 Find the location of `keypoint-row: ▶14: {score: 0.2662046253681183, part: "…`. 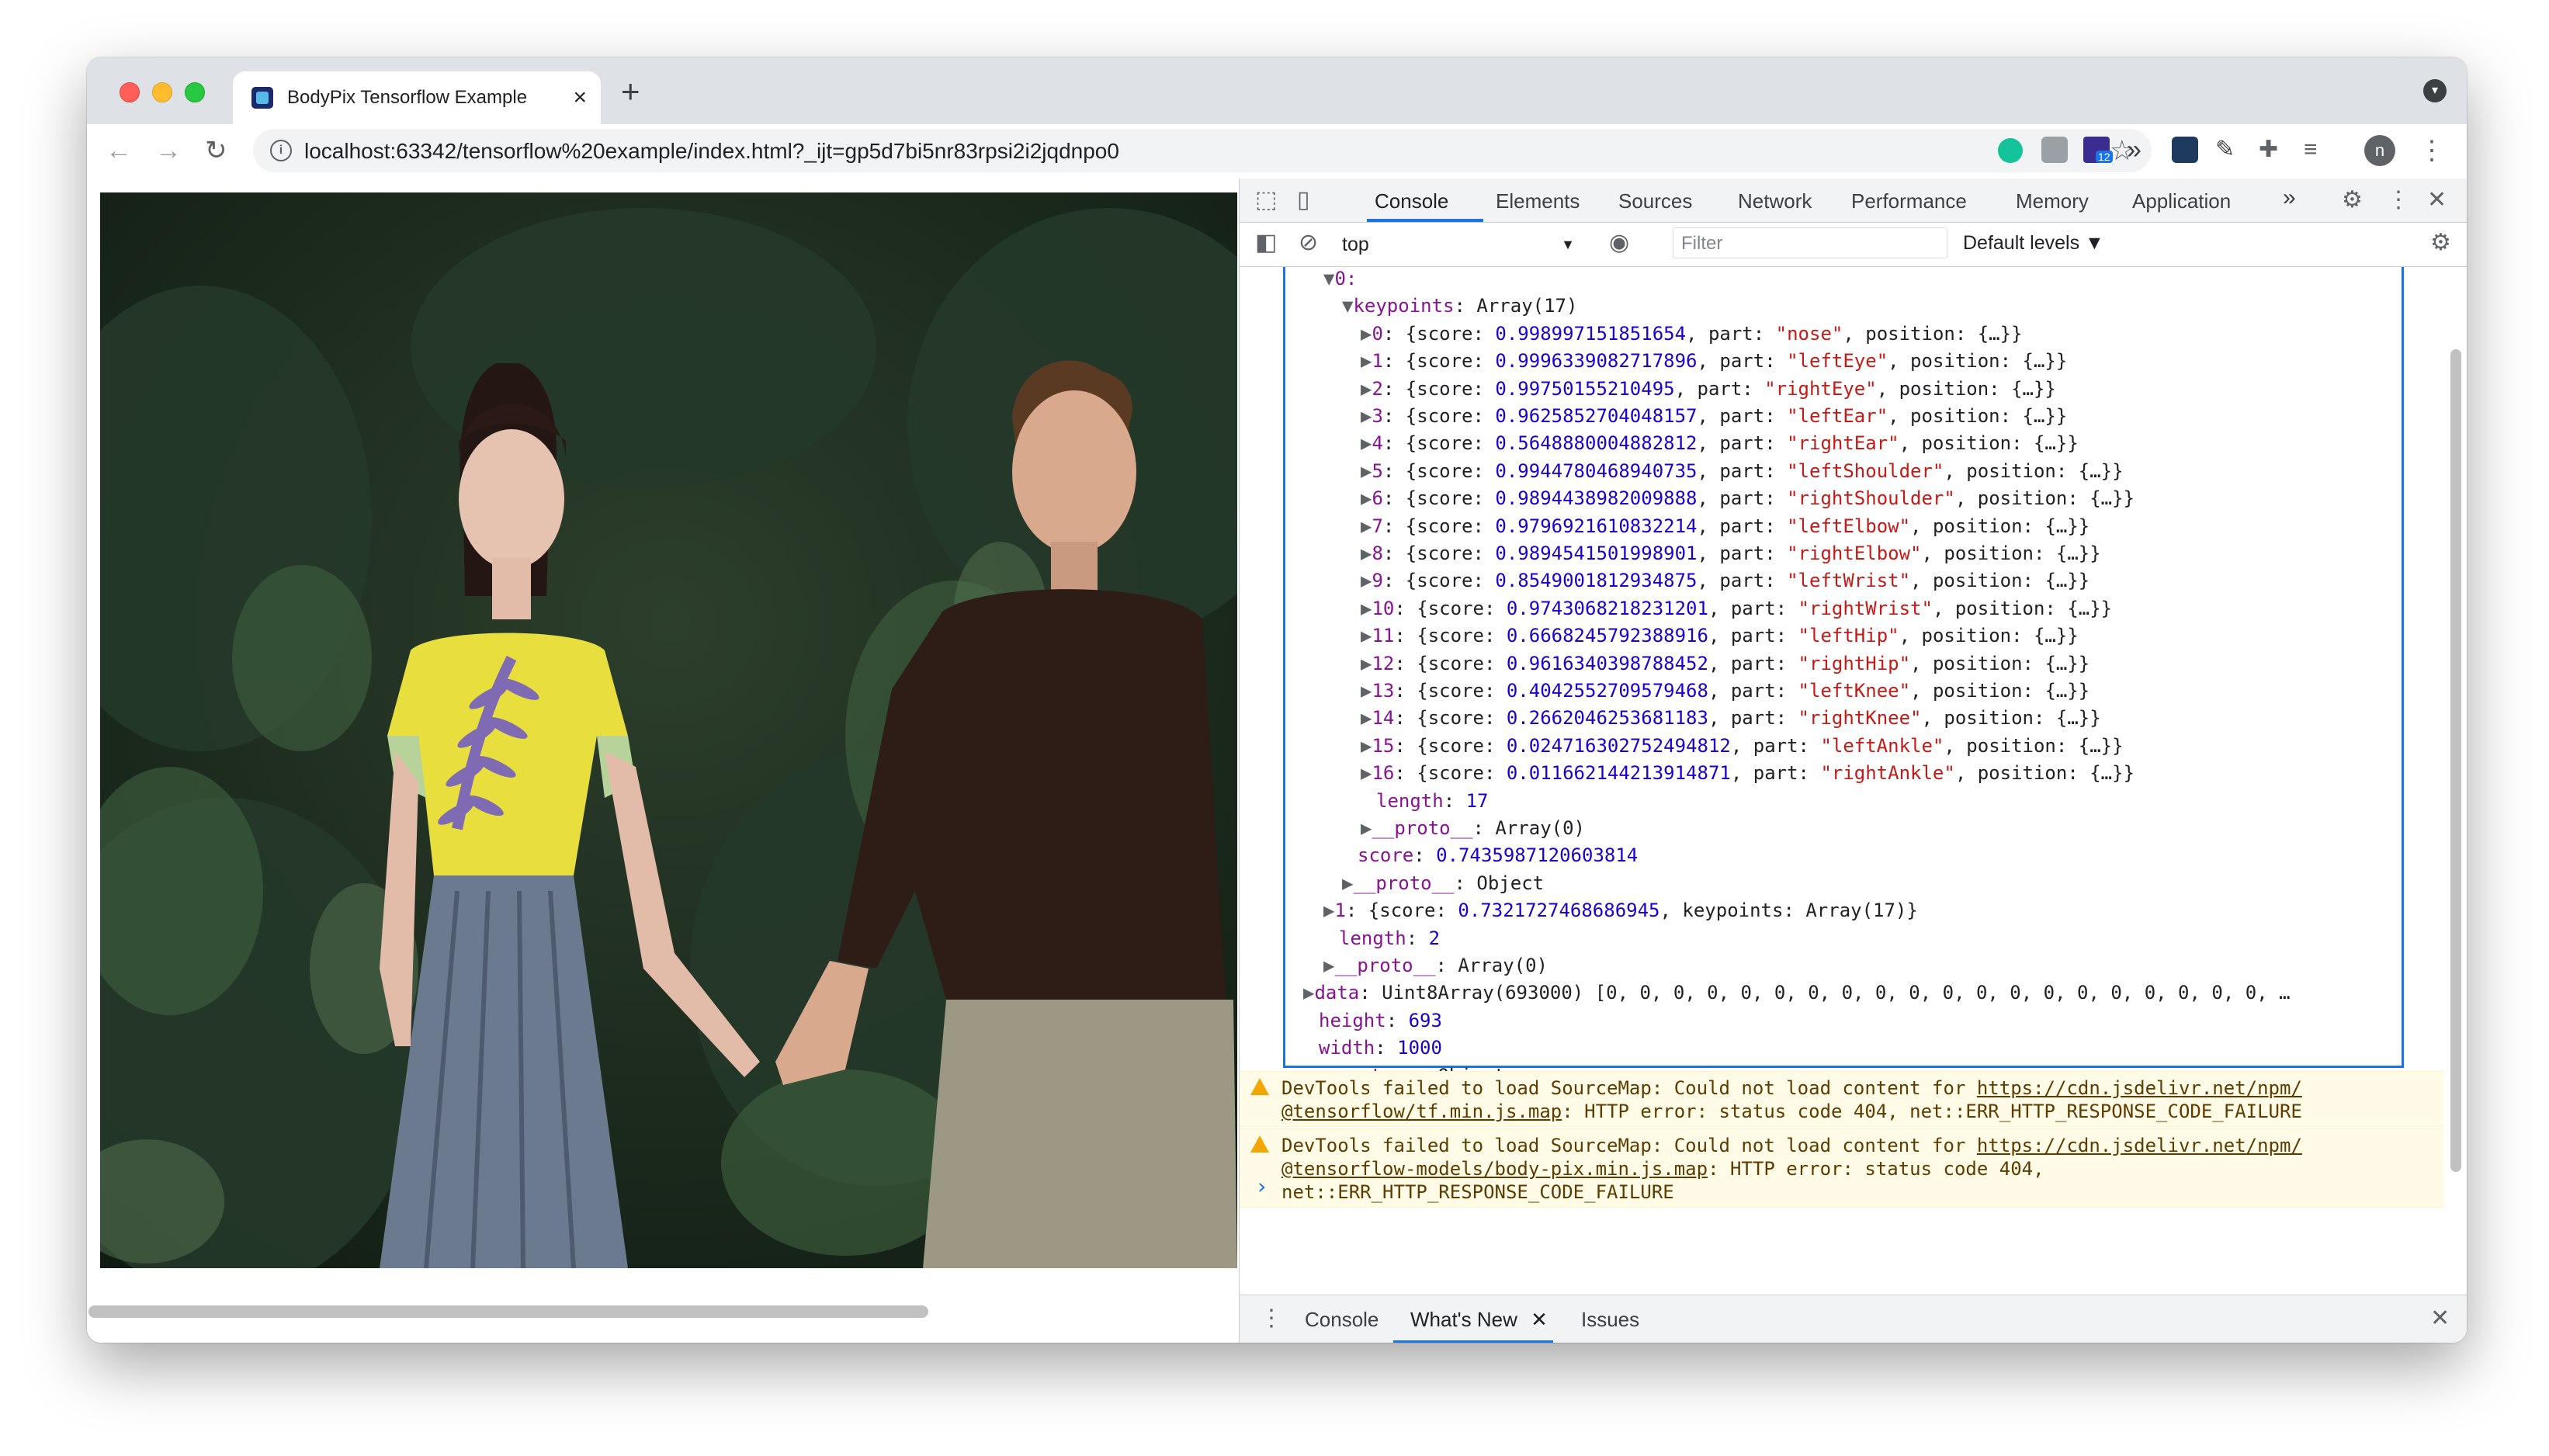

keypoint-row: ▶14: {score: 0.2662046253681183, part: "… is located at coordinates (1731, 718).